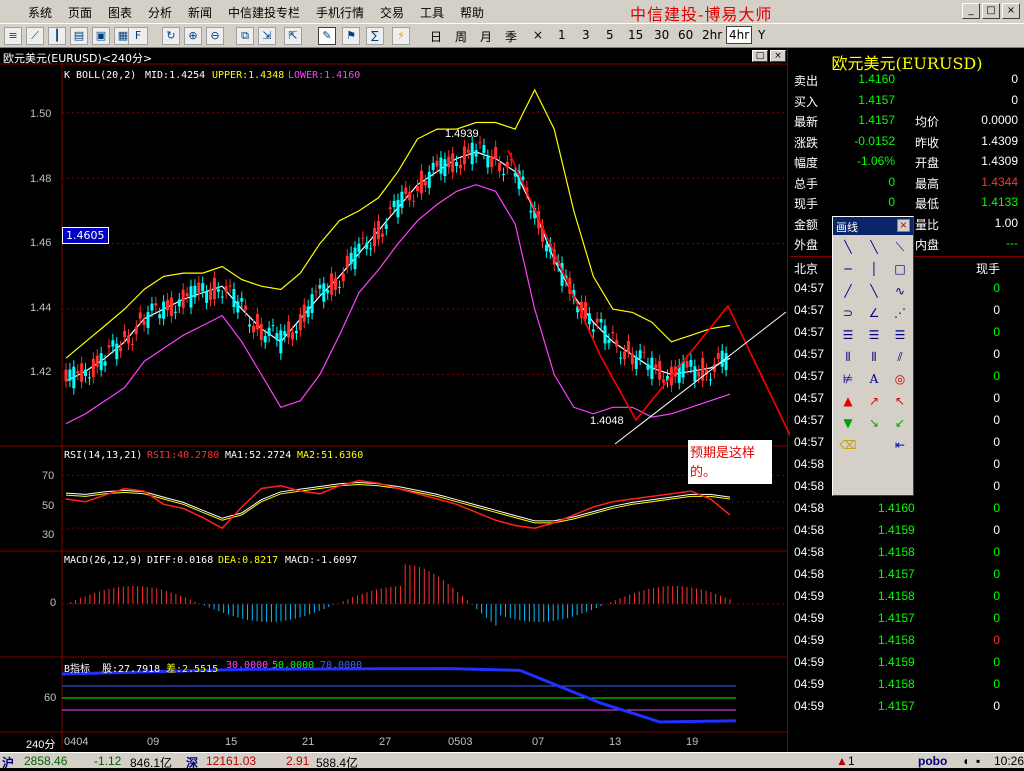  I want to click on eraser-icon: ⌫, so click(848, 445).